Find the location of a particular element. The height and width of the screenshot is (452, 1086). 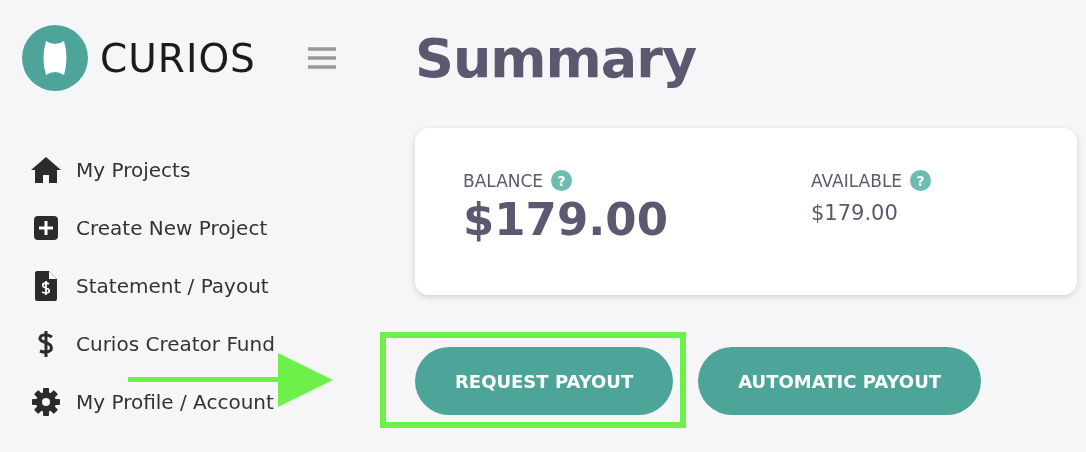

sidebar-item: My Profile / Account is located at coordinates (218, 402).